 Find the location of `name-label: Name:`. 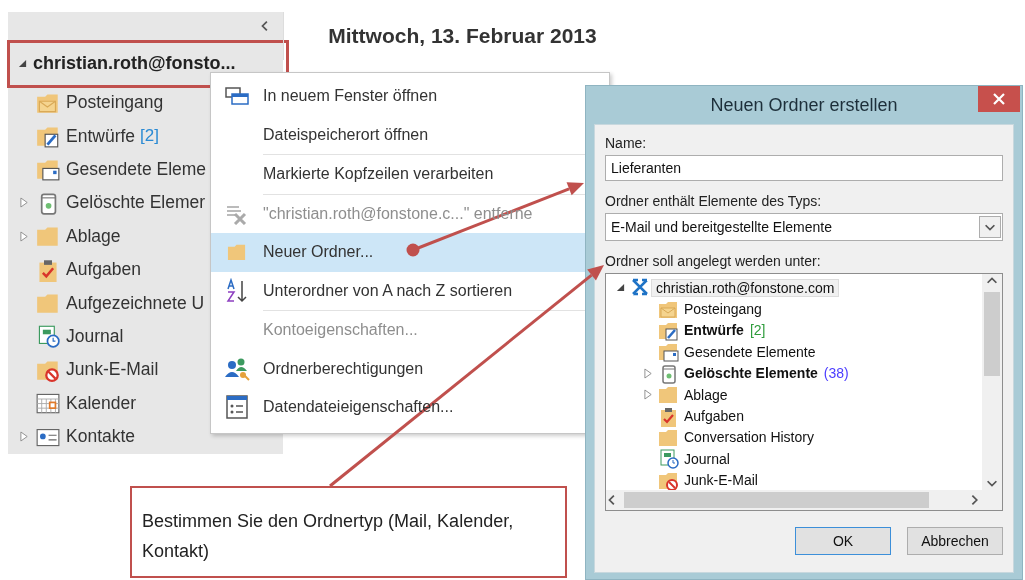

name-label: Name: is located at coordinates (626, 143).